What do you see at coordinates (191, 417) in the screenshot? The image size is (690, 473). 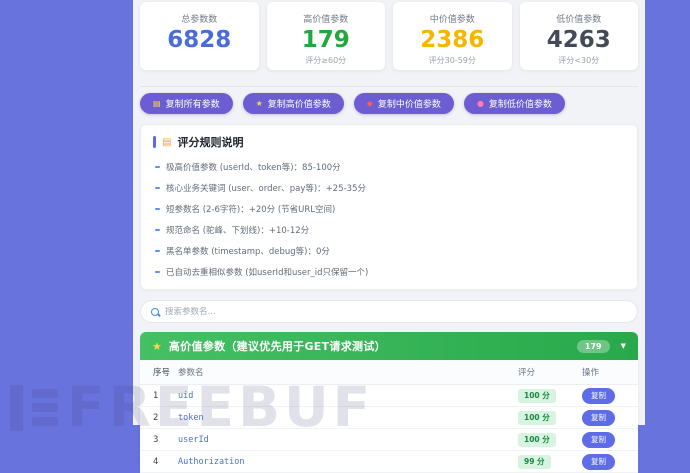 I see `param-name: token` at bounding box center [191, 417].